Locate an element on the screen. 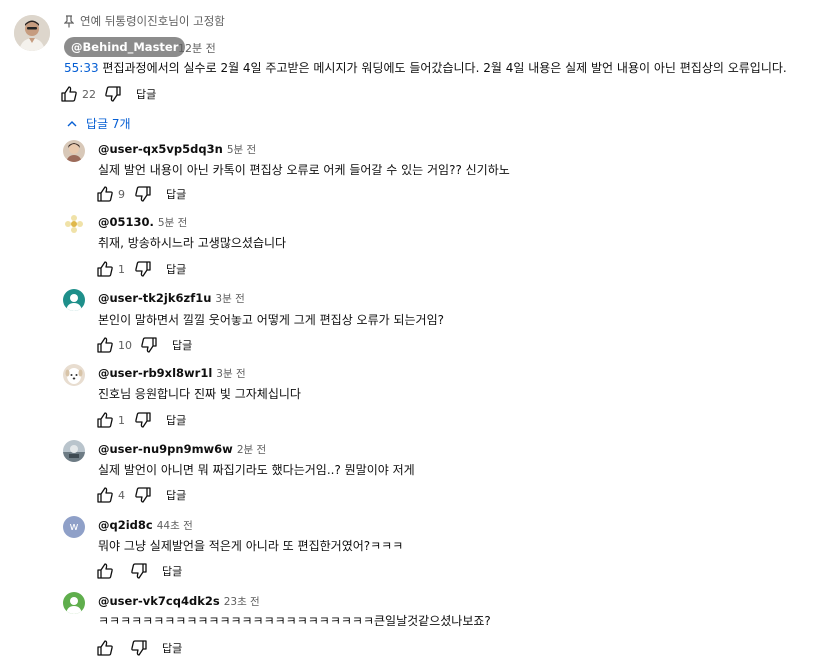  reply-author: @user-vk7cq4dk2s is located at coordinates (159, 601).